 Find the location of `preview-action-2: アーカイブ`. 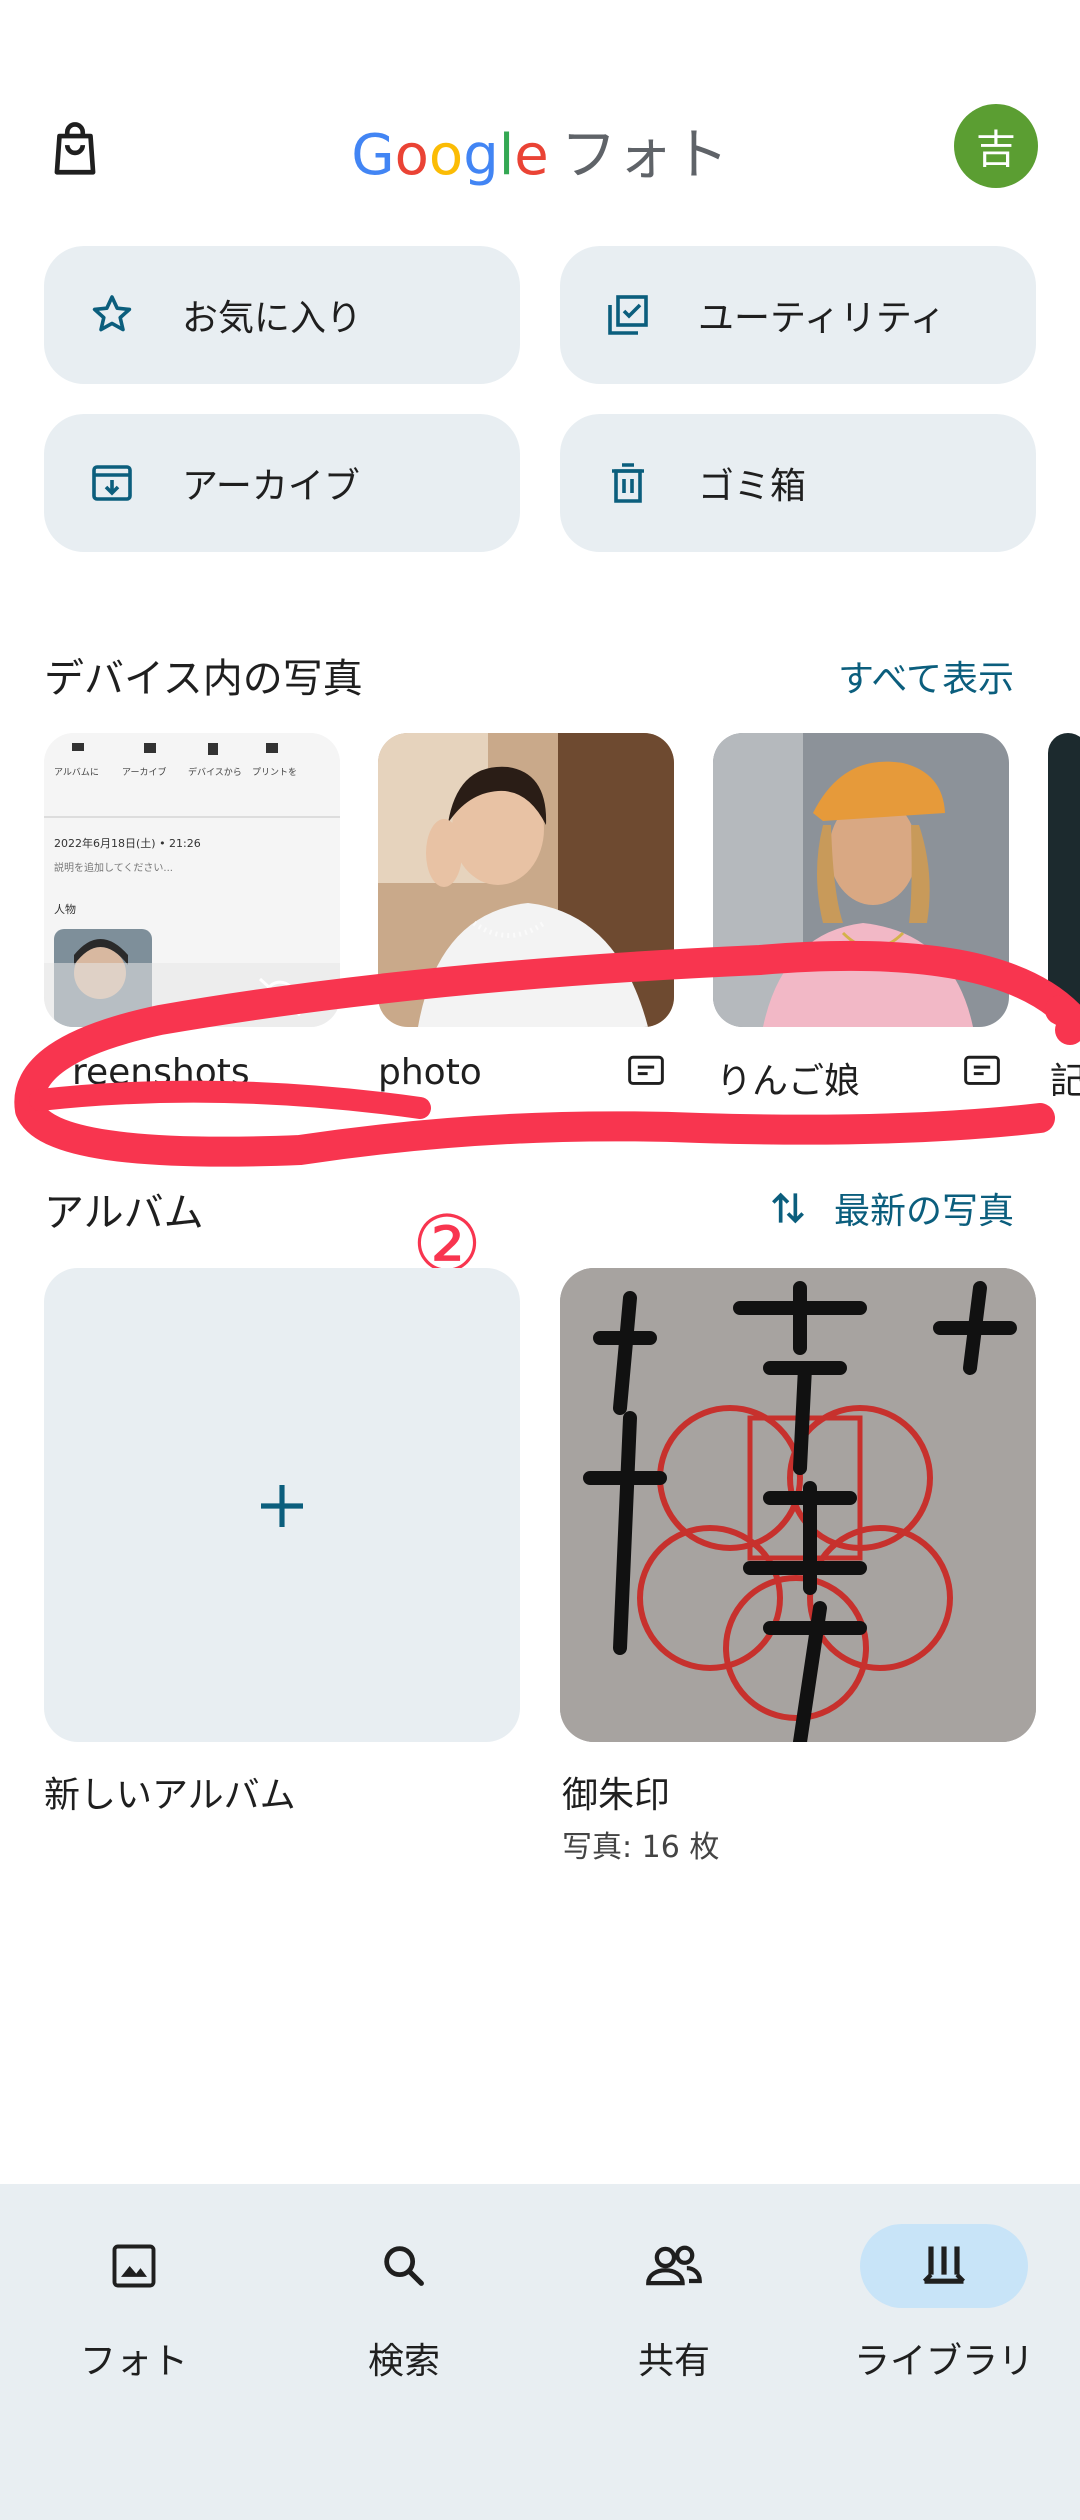

preview-action-2: アーカイブ is located at coordinates (144, 772).